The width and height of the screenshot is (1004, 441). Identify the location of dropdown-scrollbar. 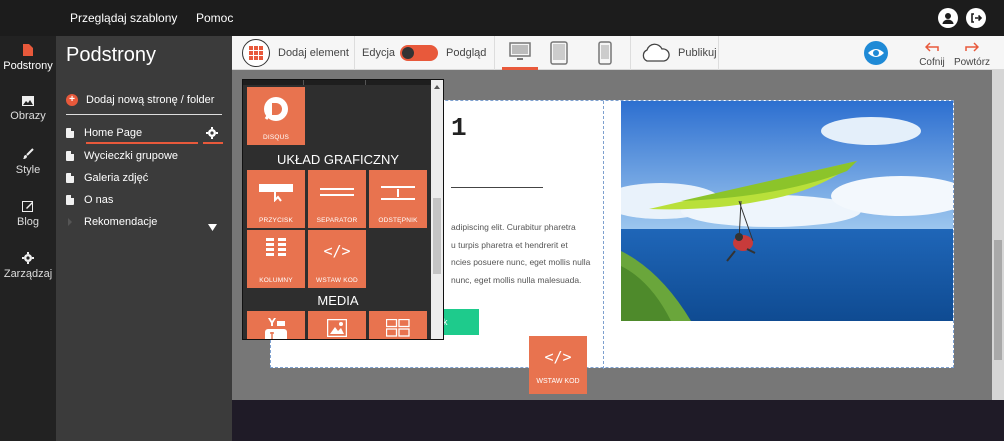
(437, 209).